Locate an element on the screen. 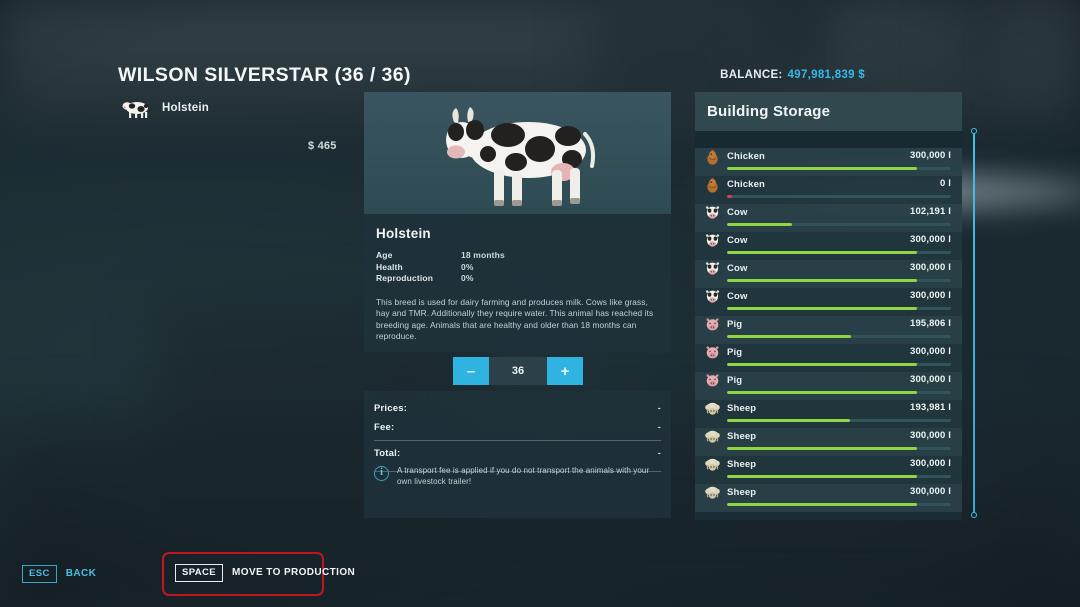 The width and height of the screenshot is (1080, 607). quantity-value: 36 is located at coordinates (518, 371).